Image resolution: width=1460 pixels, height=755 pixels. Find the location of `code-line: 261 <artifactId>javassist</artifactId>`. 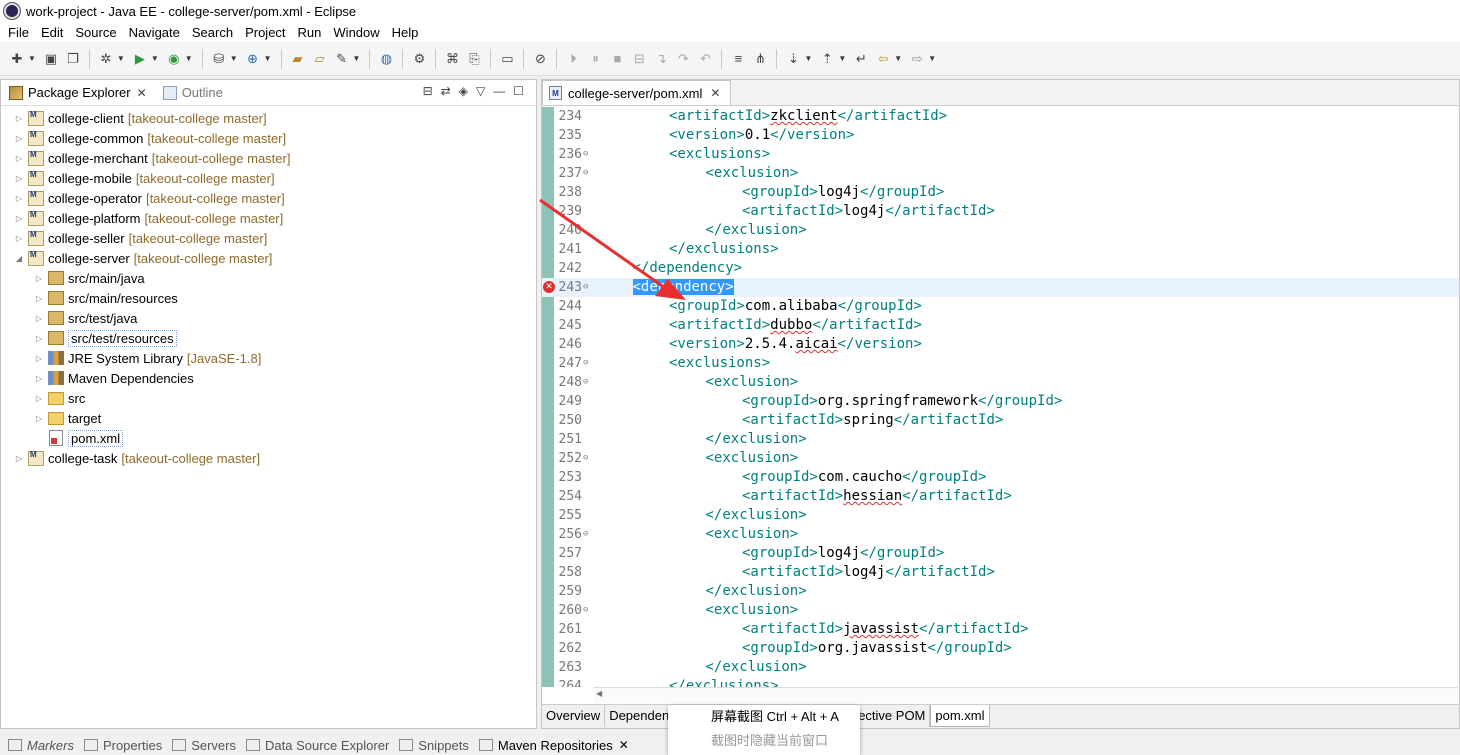

code-line: 261 <artifactId>javassist</artifactId> is located at coordinates (1000, 629).